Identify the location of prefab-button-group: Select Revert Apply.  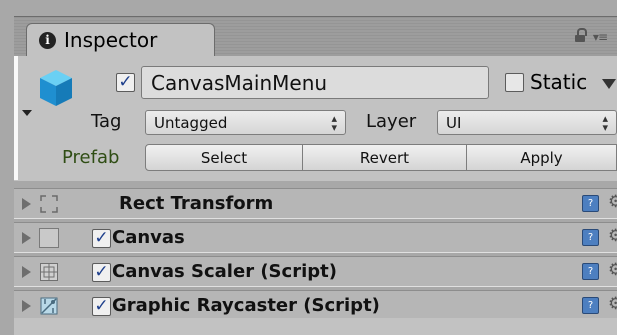
(381, 157).